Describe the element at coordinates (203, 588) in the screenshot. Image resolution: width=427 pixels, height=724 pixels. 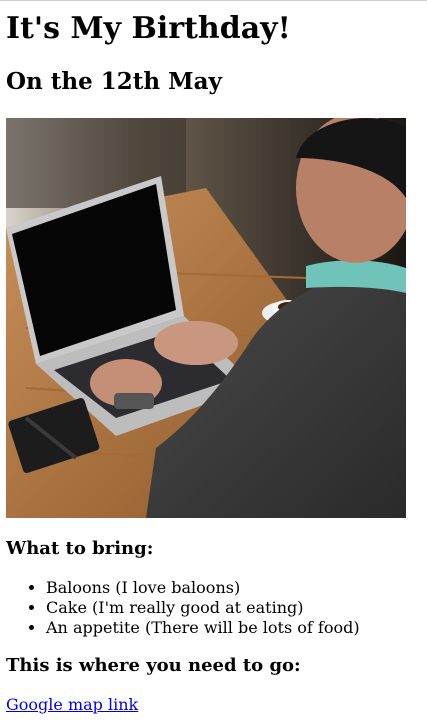
I see `list-item: Baloons (I love baloons)` at that location.